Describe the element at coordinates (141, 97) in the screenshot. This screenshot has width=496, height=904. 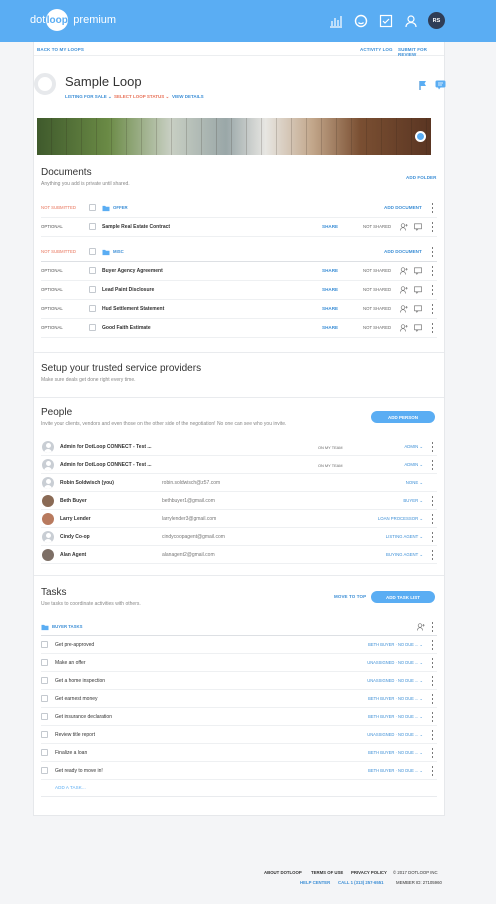
I see `select-loop-status-dropdown: SELECT LOOP STATUS ⌄` at that location.